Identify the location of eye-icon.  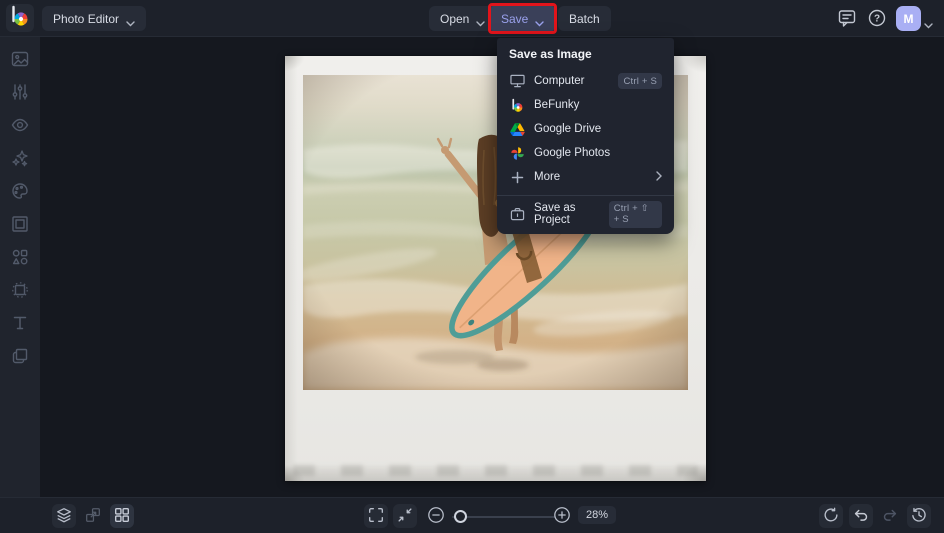
(20, 126).